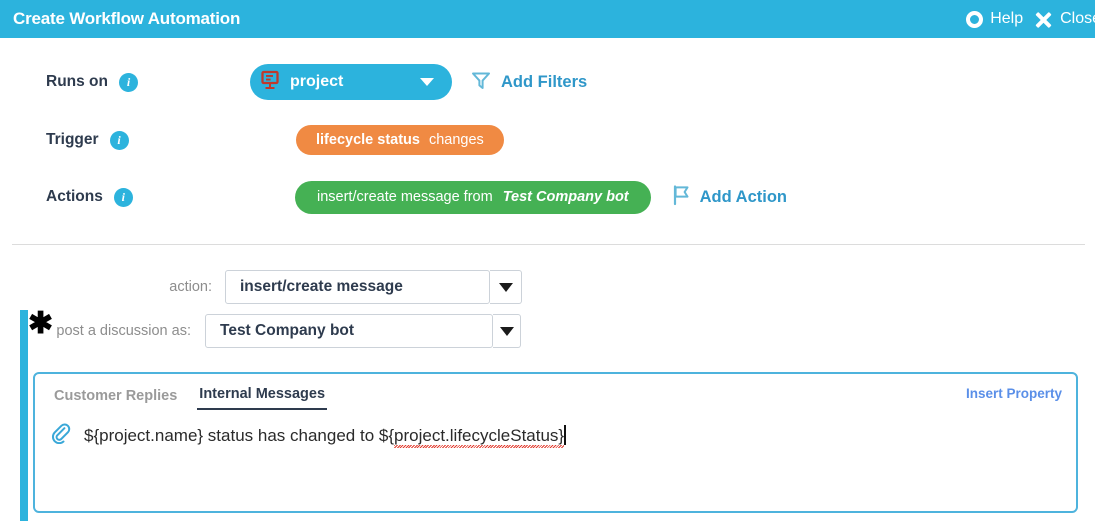 The width and height of the screenshot is (1095, 521). What do you see at coordinates (544, 81) in the screenshot?
I see `add-filters-label: Add Filters` at bounding box center [544, 81].